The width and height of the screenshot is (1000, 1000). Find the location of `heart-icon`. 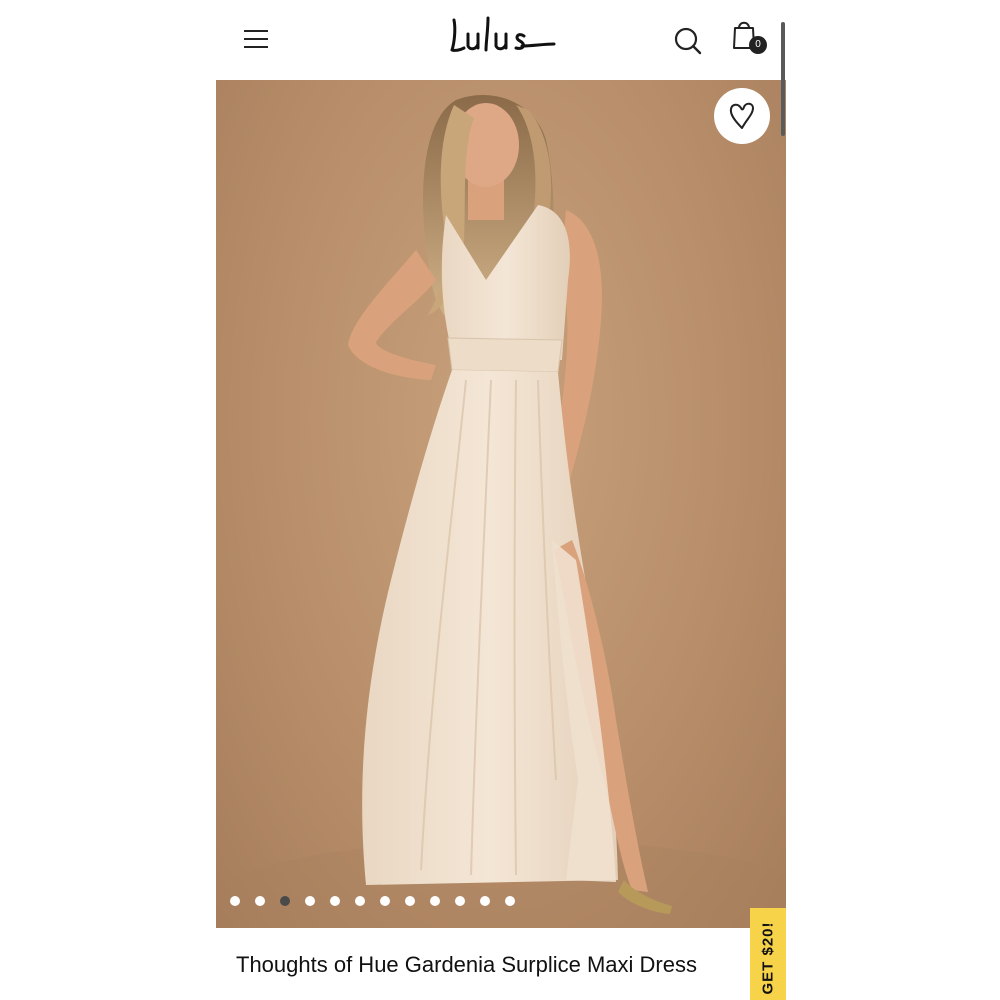

heart-icon is located at coordinates (741, 115).